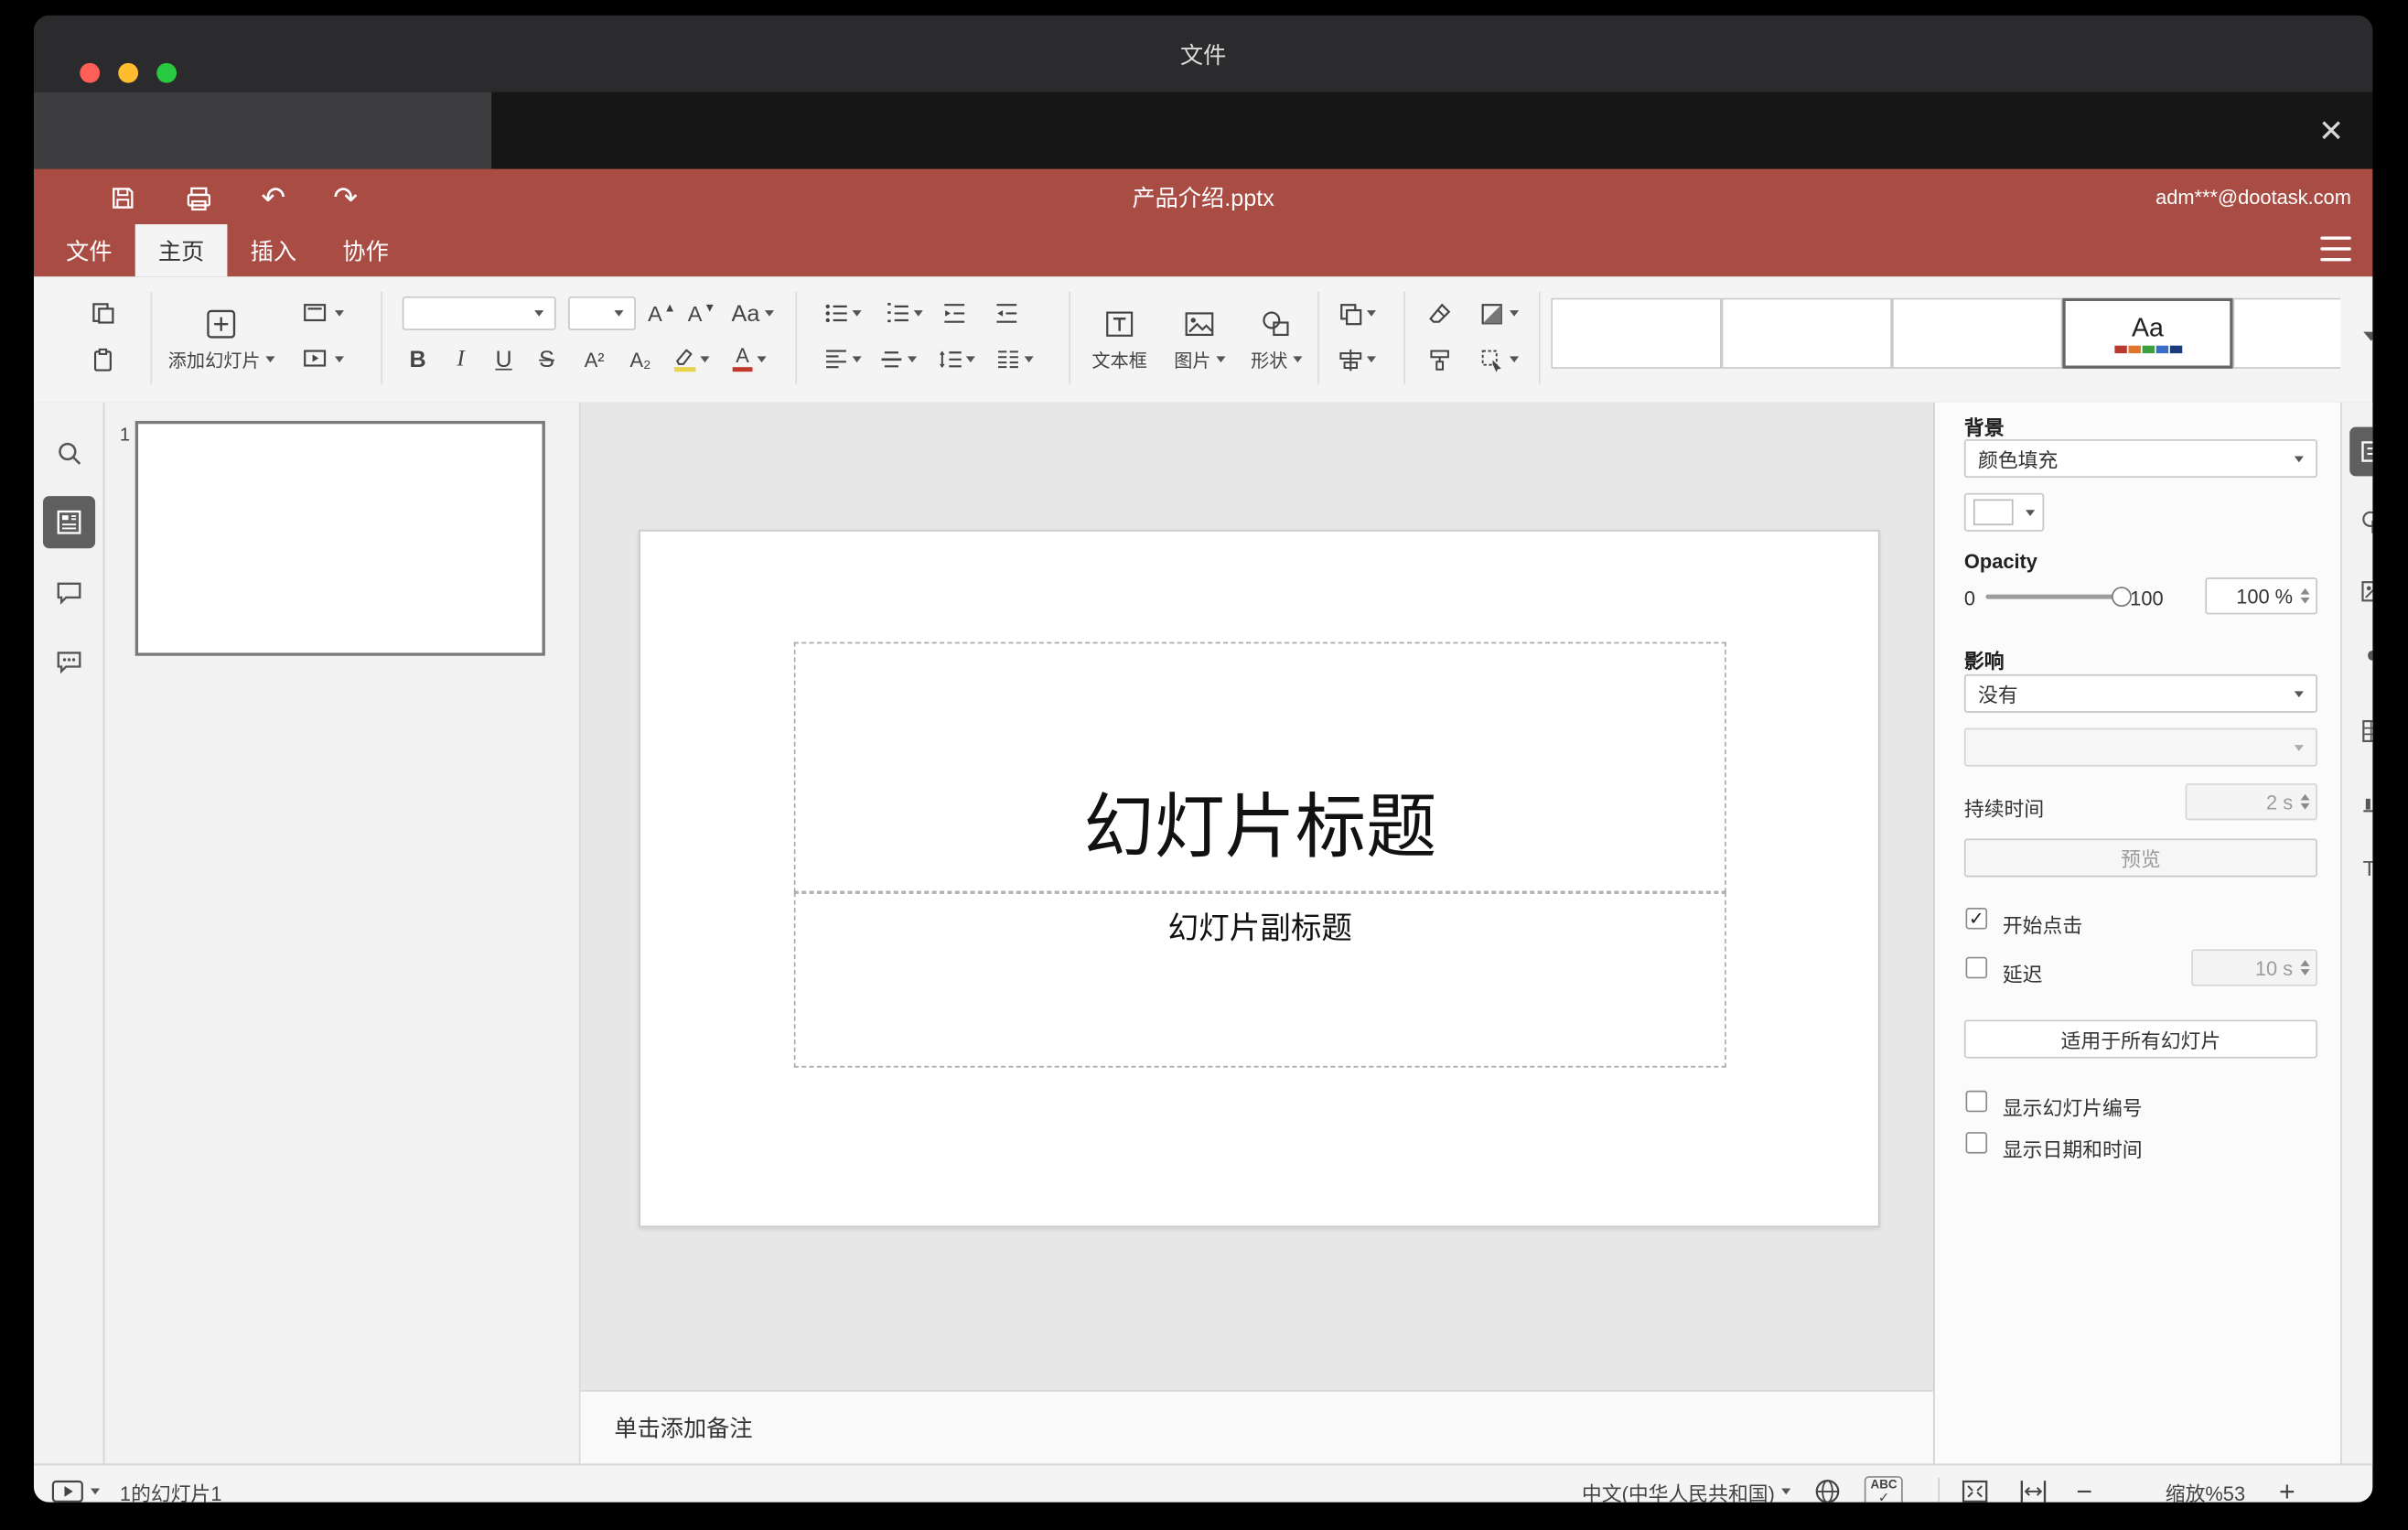 The image size is (2408, 1530). Describe the element at coordinates (417, 359) in the screenshot. I see `bold-button: B` at that location.